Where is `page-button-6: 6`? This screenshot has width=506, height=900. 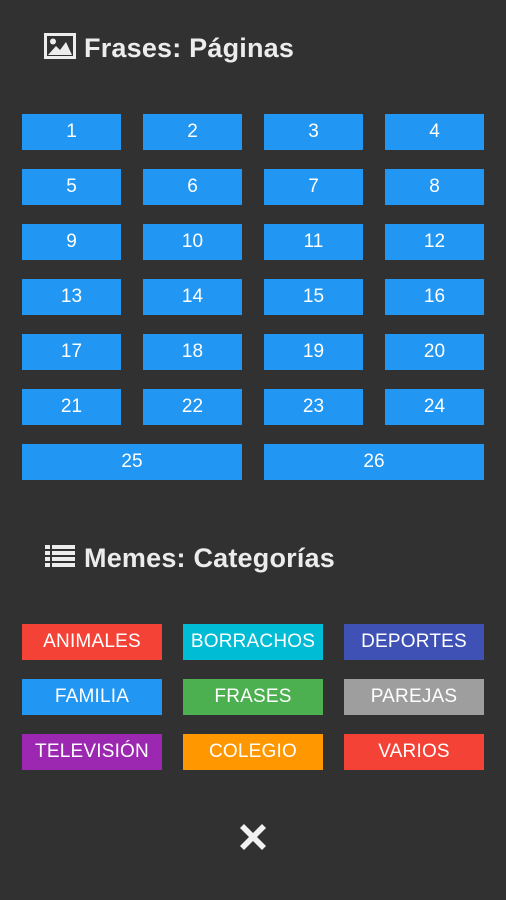 page-button-6: 6 is located at coordinates (192, 187).